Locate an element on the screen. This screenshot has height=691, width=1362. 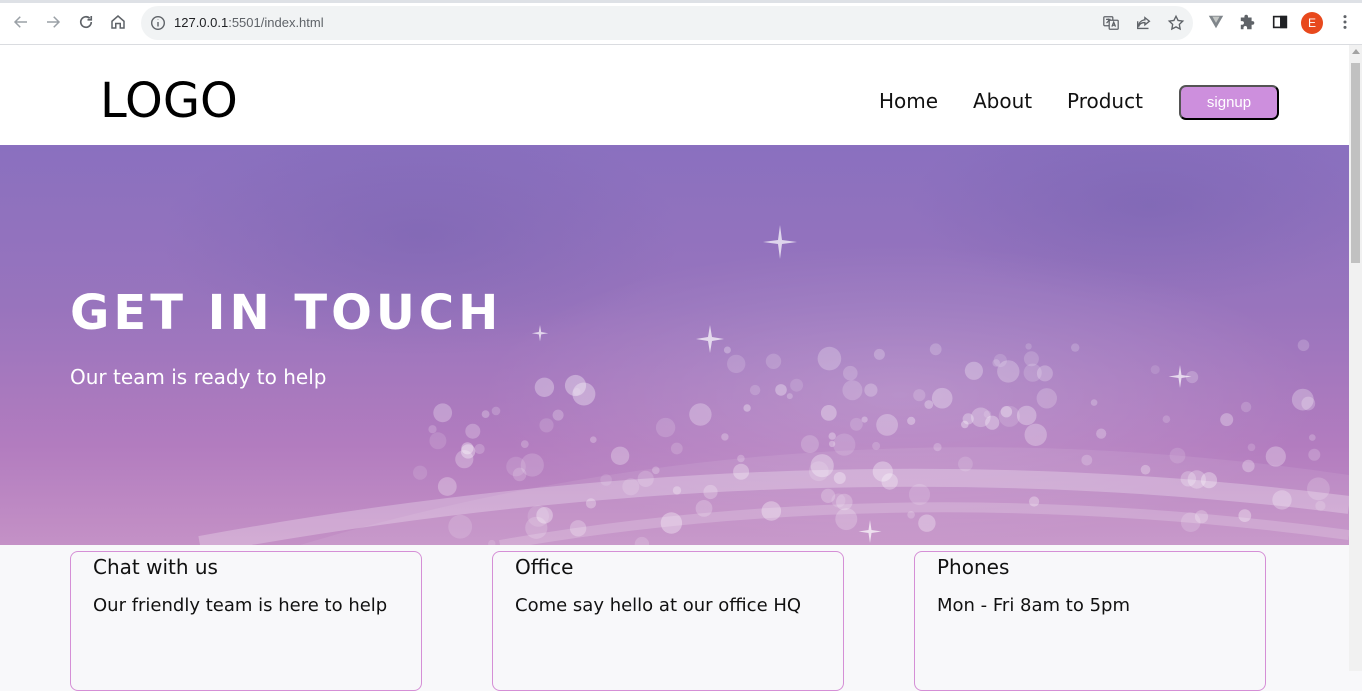
site-logo: LOGO is located at coordinates (169, 101).